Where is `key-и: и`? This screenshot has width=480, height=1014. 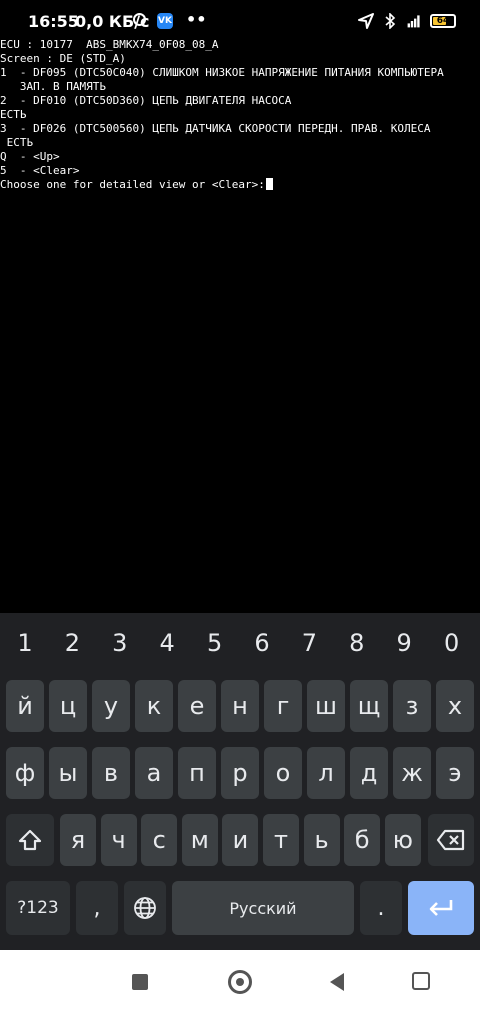
key-и: и is located at coordinates (240, 840).